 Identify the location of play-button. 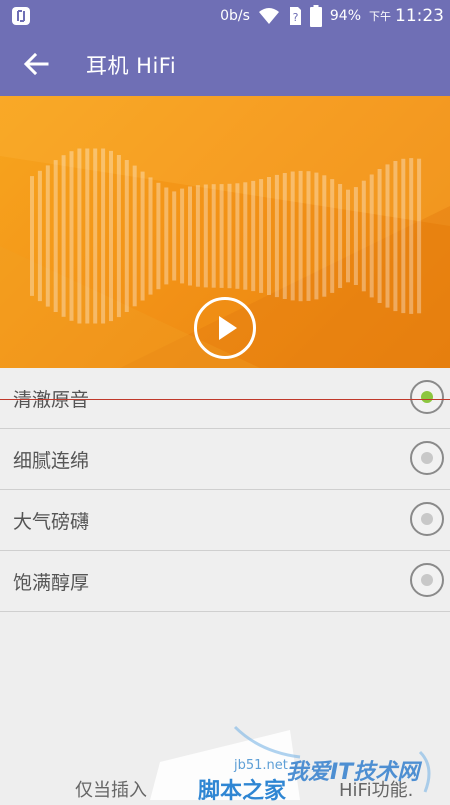
(225, 328).